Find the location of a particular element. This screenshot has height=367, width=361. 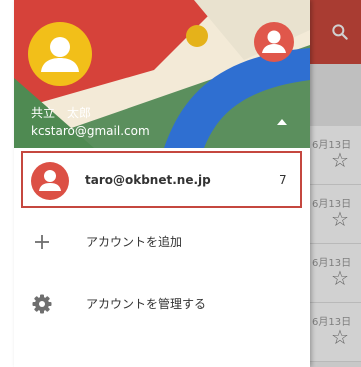

window-left-edge is located at coordinates (7, 183).